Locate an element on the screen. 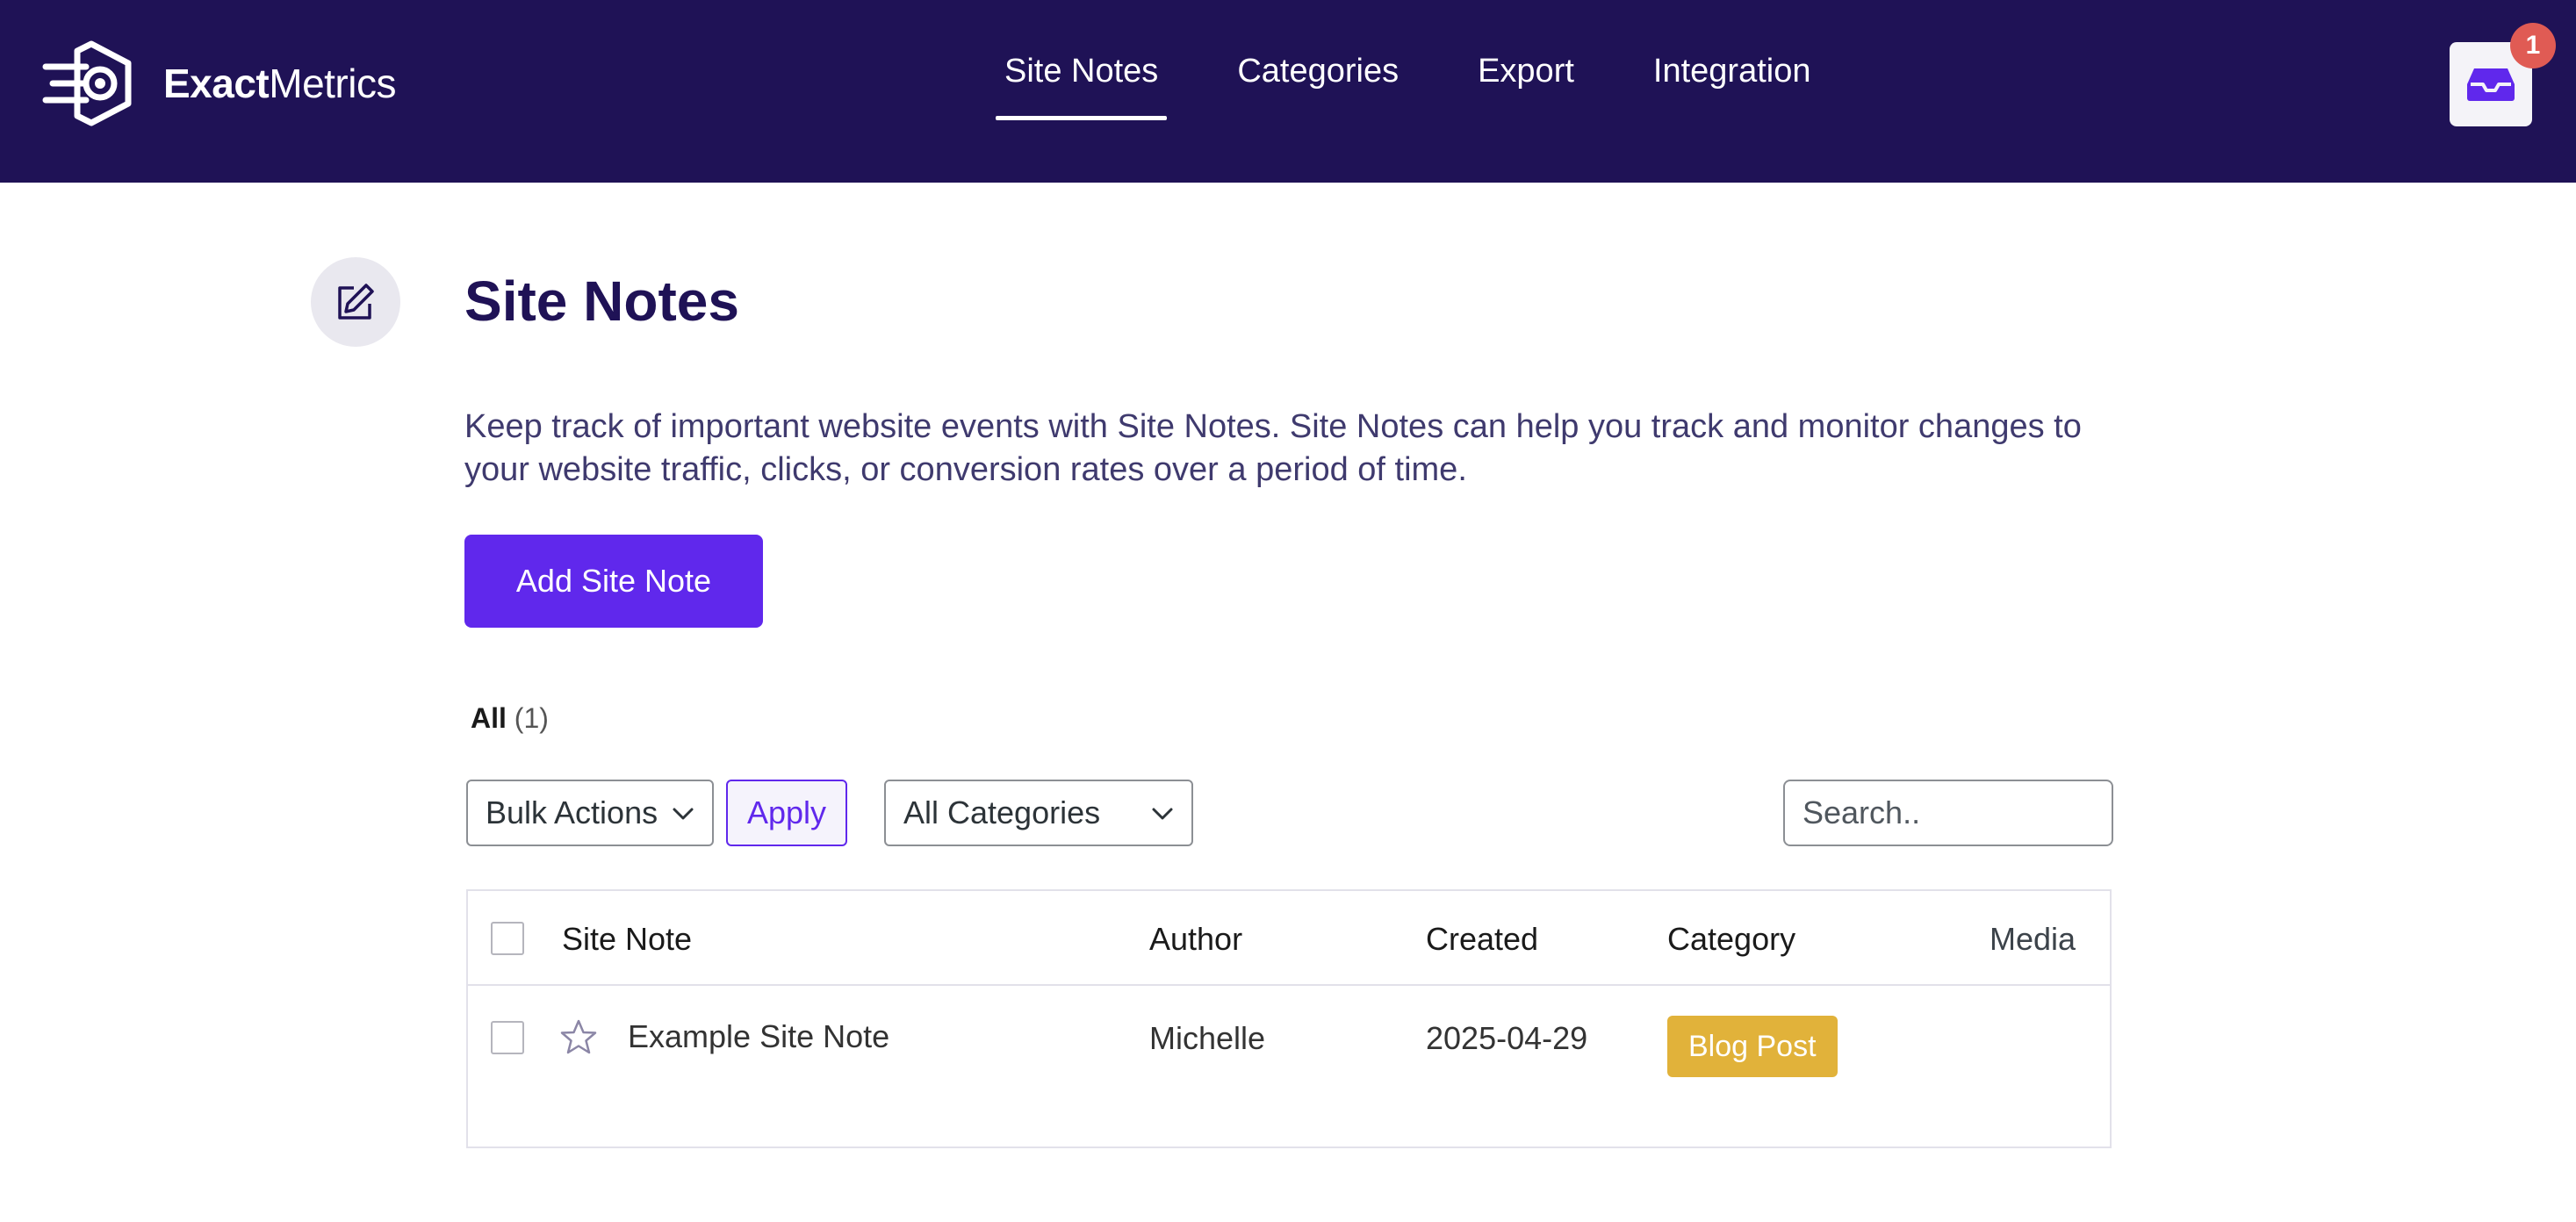 The height and width of the screenshot is (1222, 2576). nav-tab-site-notes: Site Notes is located at coordinates (1082, 86).